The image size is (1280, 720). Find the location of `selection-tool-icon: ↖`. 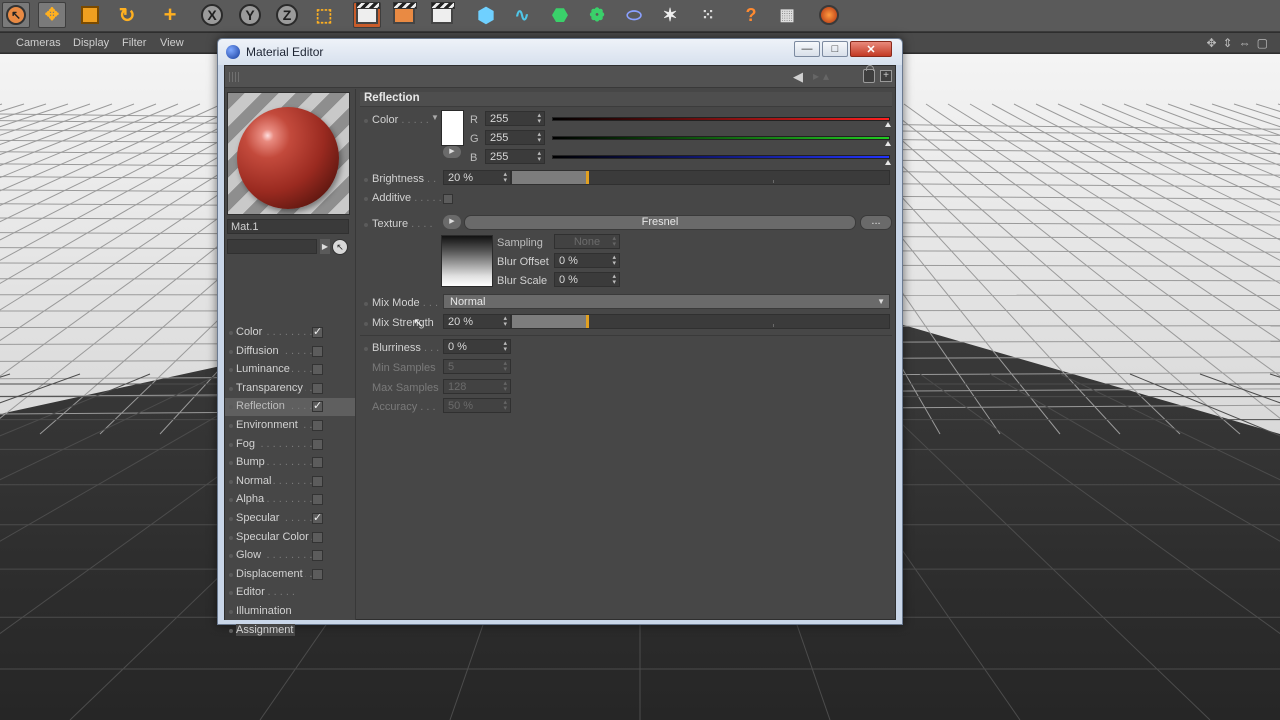

selection-tool-icon: ↖ is located at coordinates (16, 15).